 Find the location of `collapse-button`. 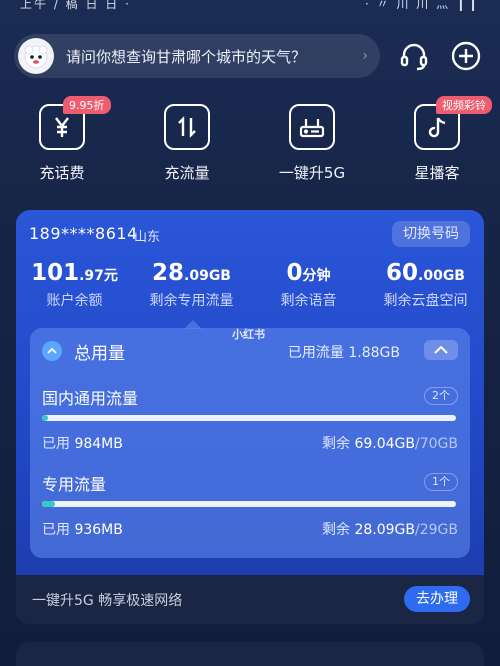

collapse-button is located at coordinates (441, 350).